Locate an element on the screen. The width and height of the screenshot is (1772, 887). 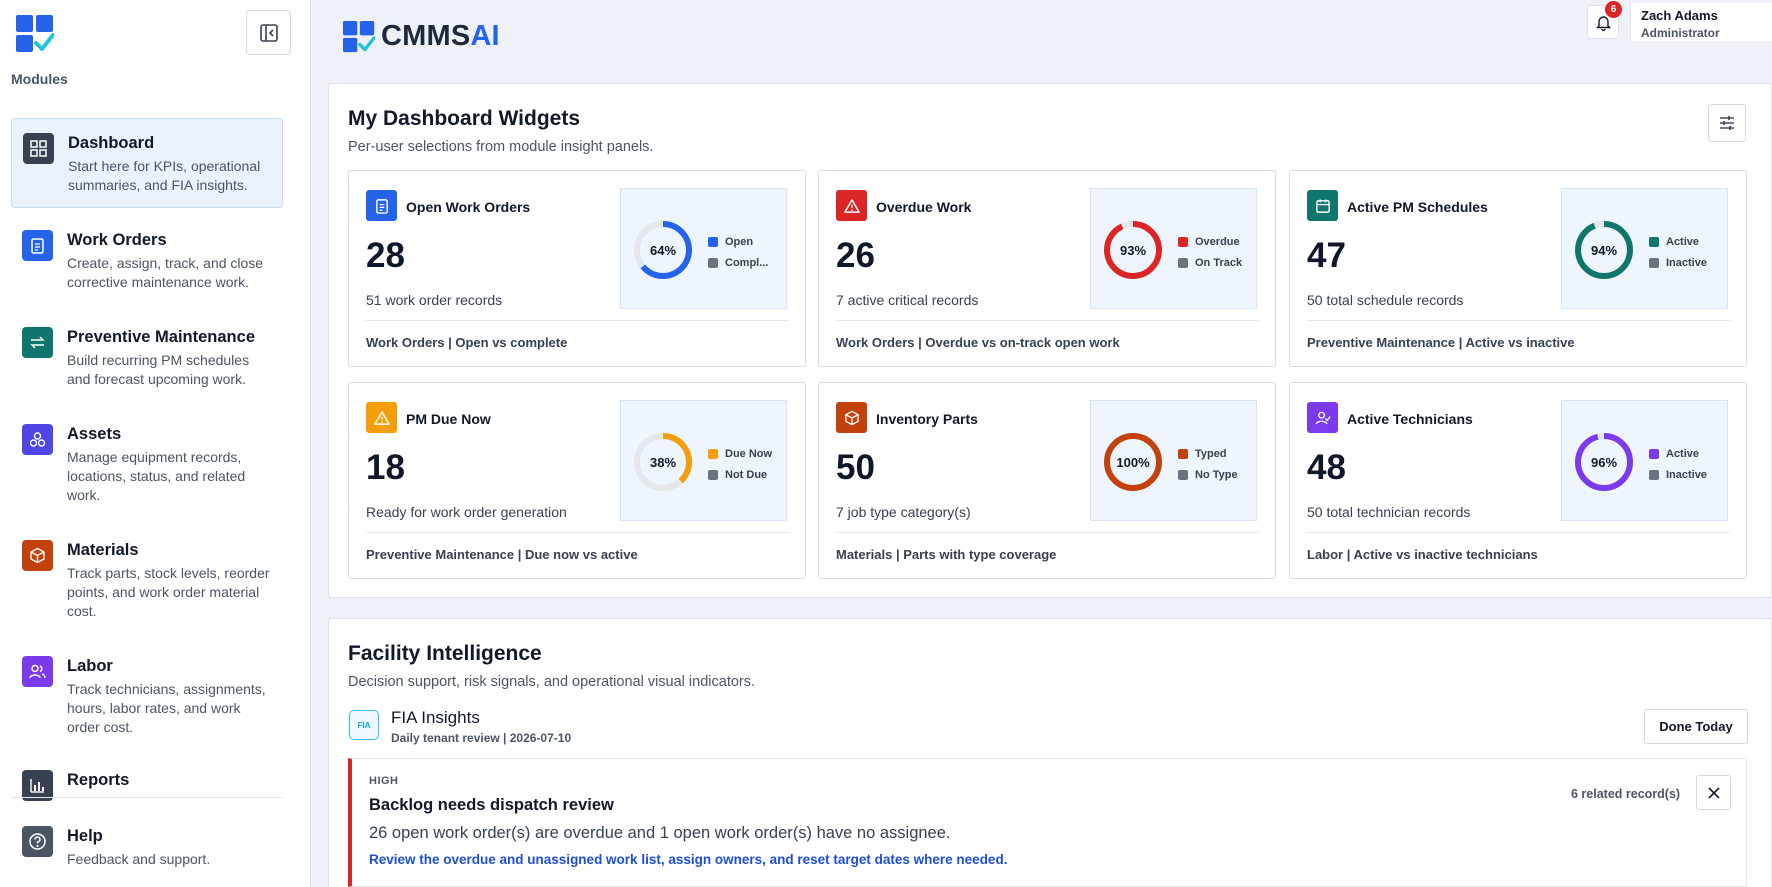
notification-badge: 6 is located at coordinates (1613, 9).